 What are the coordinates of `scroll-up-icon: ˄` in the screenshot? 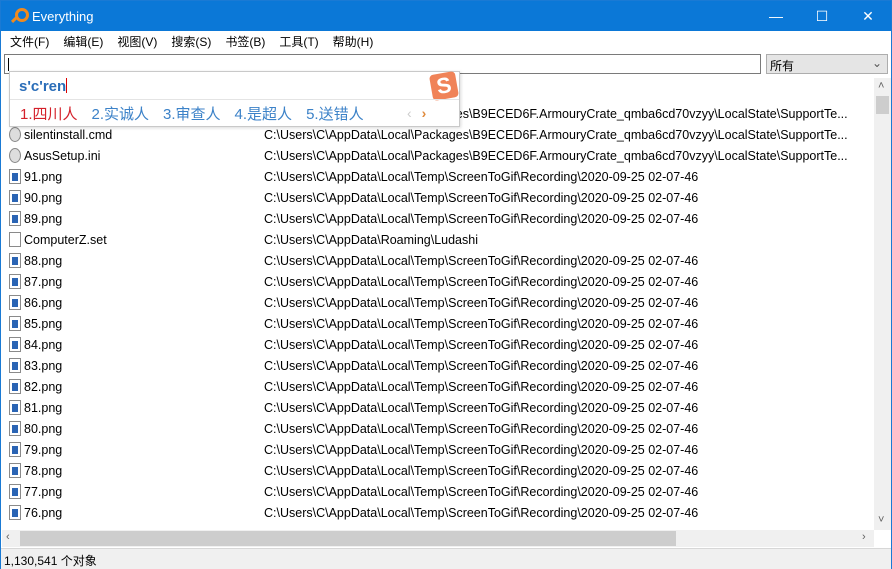 It's located at (881, 86).